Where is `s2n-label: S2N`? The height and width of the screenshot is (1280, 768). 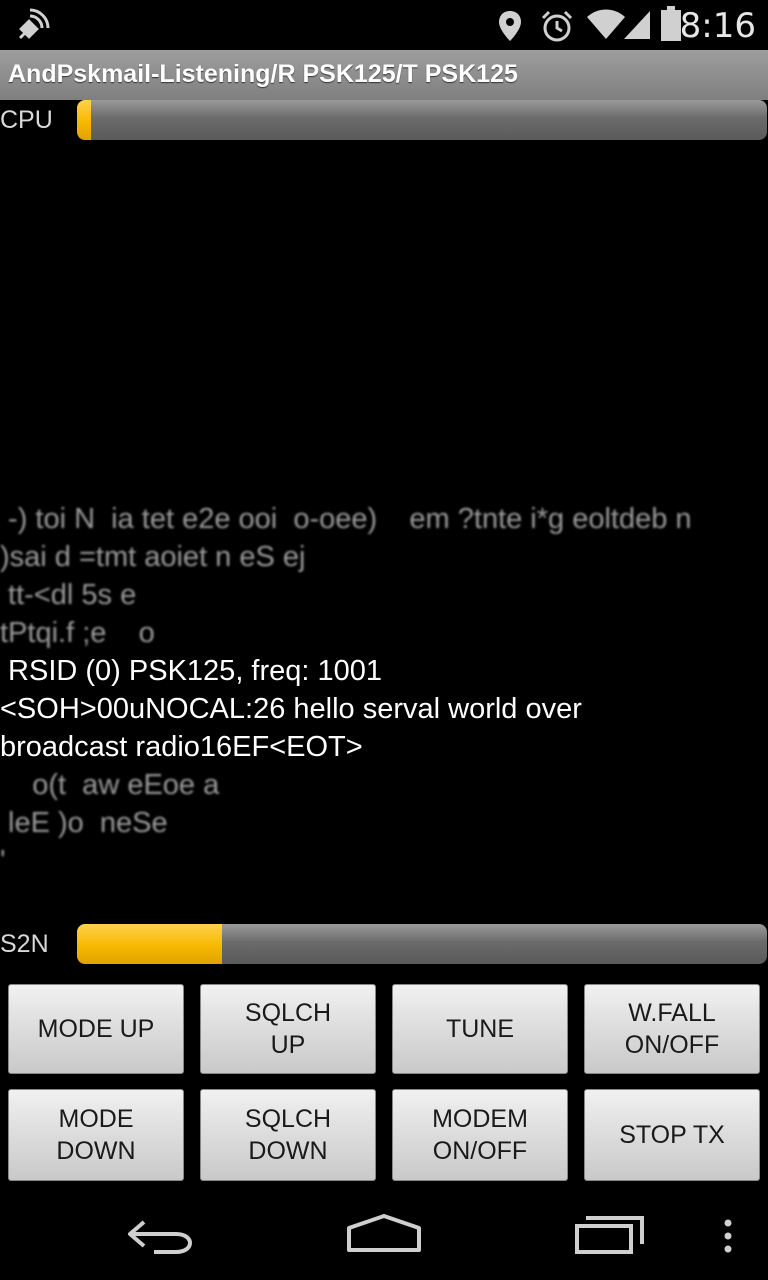 s2n-label: S2N is located at coordinates (24, 944).